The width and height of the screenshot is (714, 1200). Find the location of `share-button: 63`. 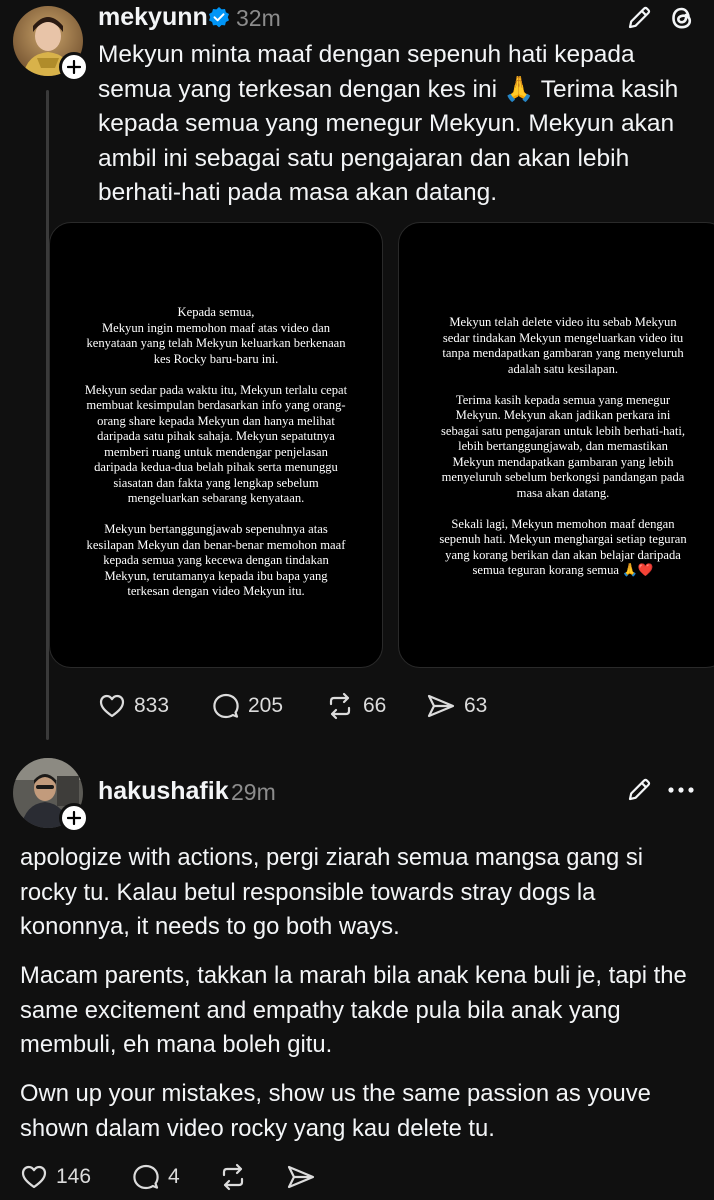

share-button: 63 is located at coordinates (456, 706).